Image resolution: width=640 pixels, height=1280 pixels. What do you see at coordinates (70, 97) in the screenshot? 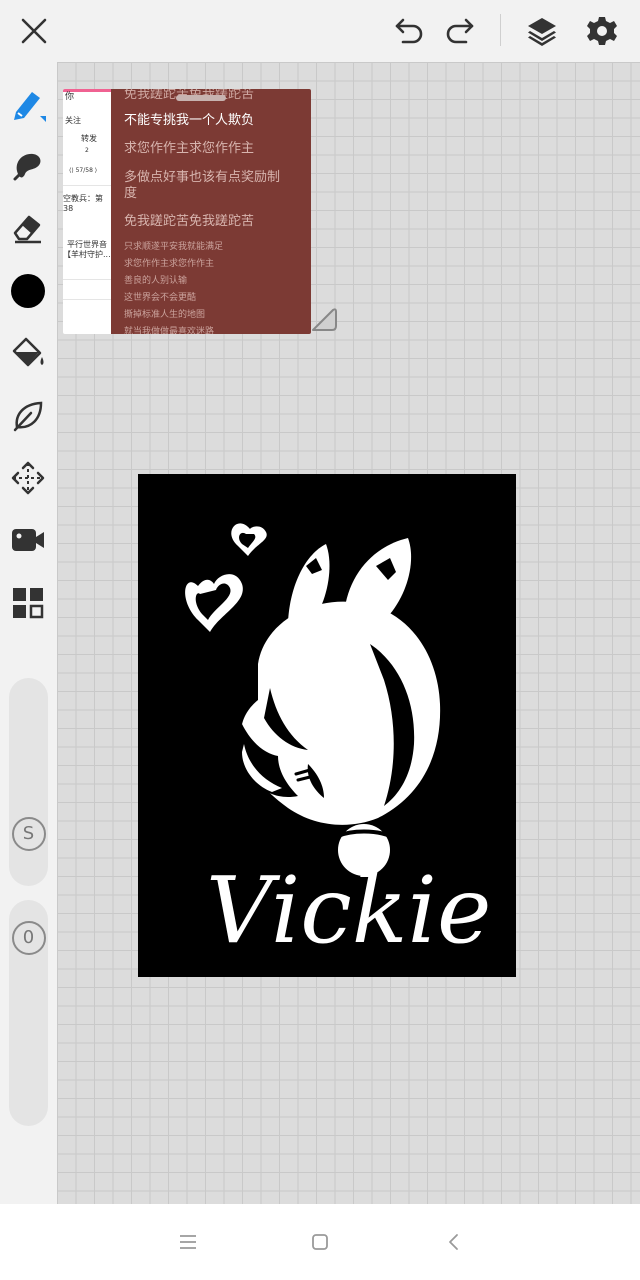
I see `ref-text: 你` at bounding box center [70, 97].